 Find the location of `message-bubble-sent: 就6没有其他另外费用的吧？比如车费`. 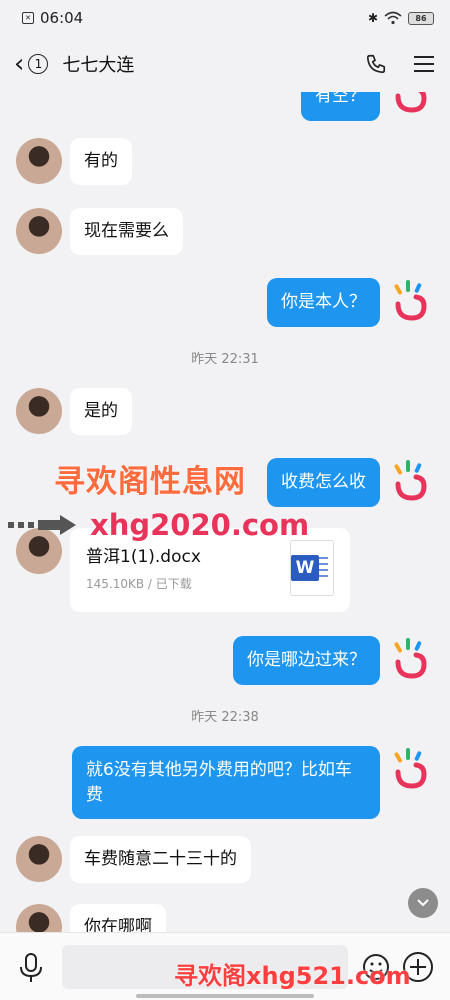

message-bubble-sent: 就6没有其他另外费用的吧？比如车费 is located at coordinates (226, 783).